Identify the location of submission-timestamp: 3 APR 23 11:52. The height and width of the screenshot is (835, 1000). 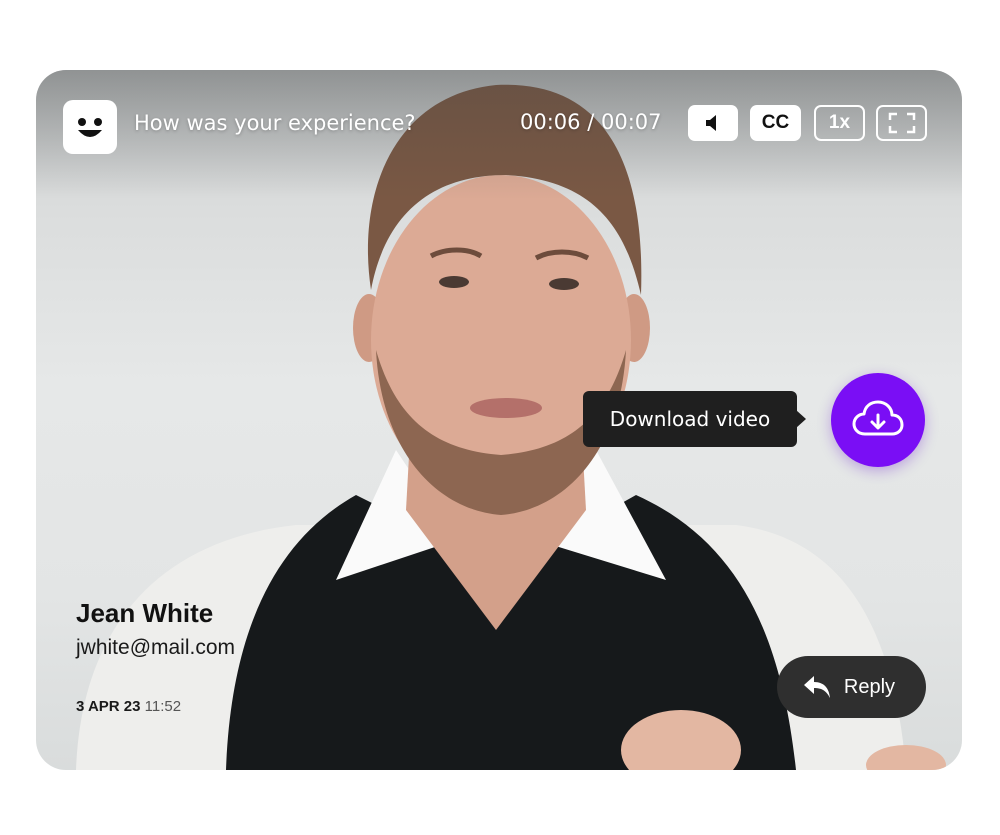
(128, 706).